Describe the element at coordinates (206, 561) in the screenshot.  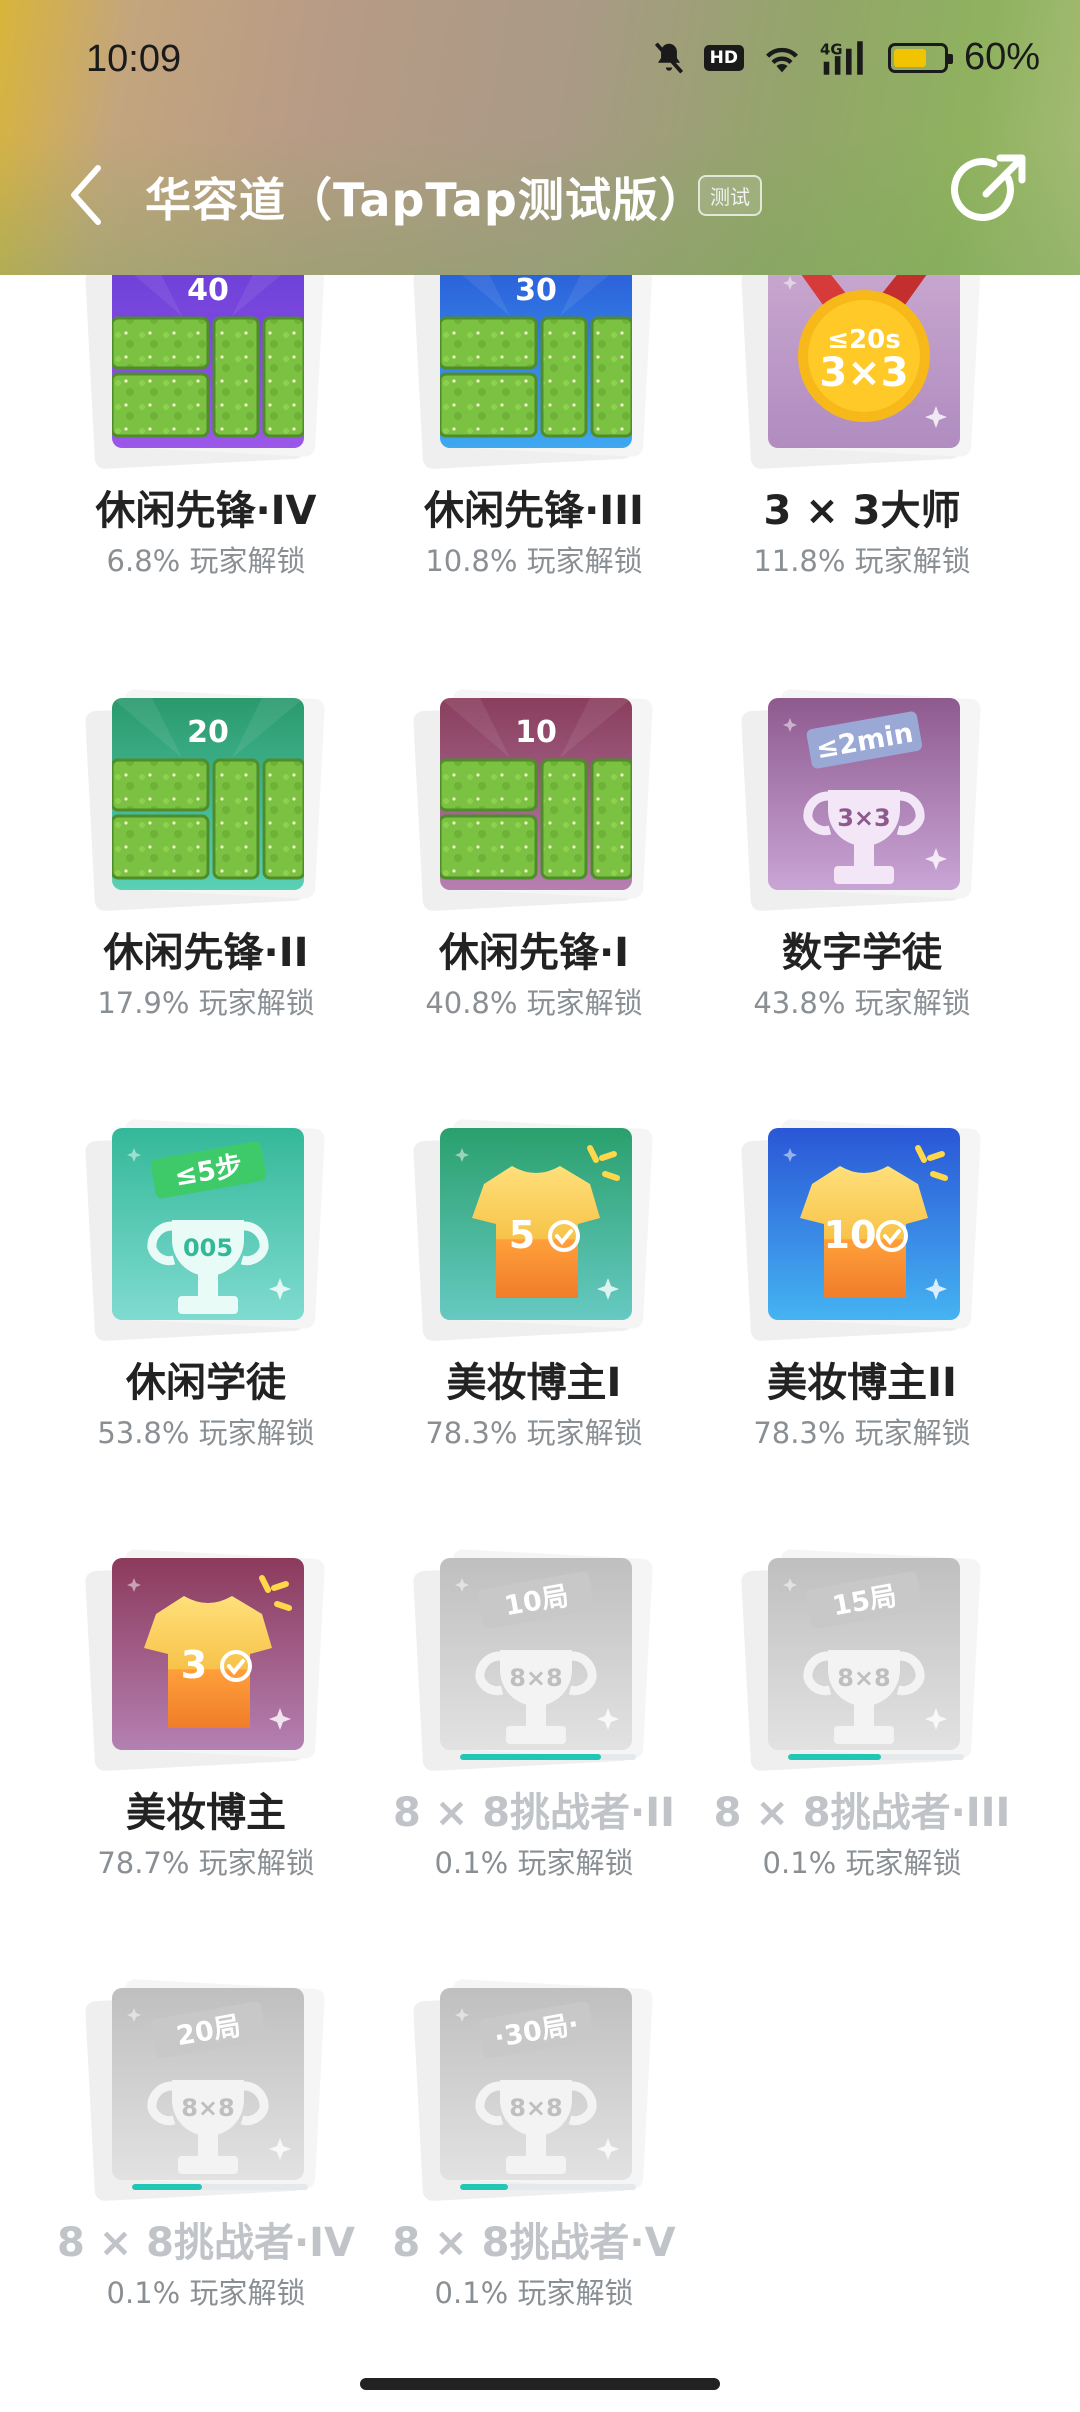
I see `unlock-rate: 6.8% 玩家解锁` at that location.